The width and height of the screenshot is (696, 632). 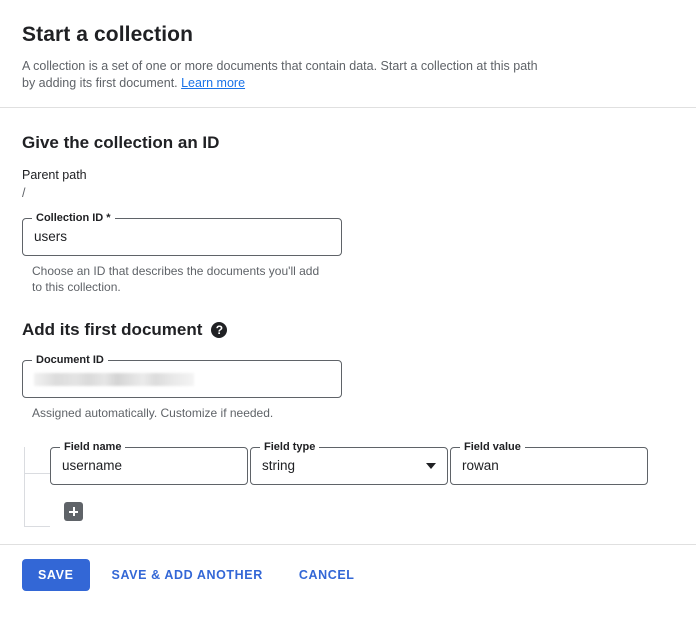 I want to click on field-name-value: username, so click(x=92, y=465).